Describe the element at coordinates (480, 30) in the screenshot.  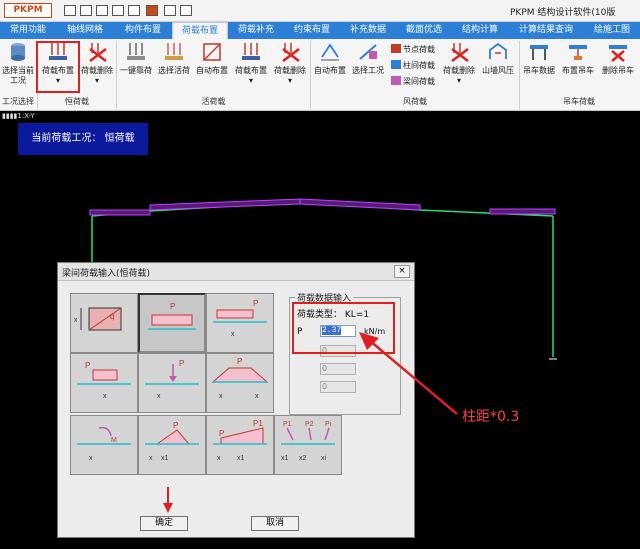
I see `tab-calculation: 结构计算` at that location.